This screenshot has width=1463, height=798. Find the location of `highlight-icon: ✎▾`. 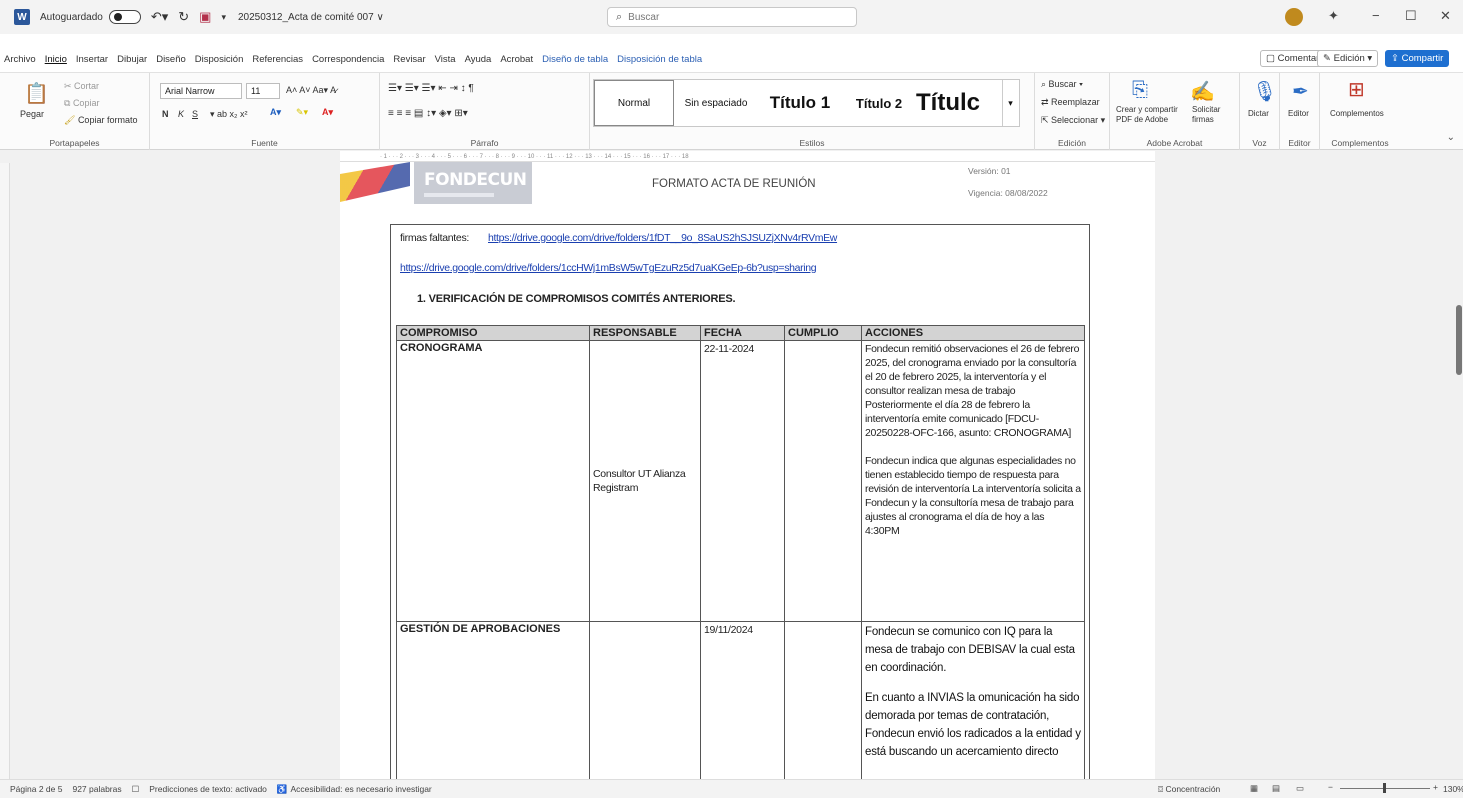

highlight-icon: ✎▾ is located at coordinates (302, 112).